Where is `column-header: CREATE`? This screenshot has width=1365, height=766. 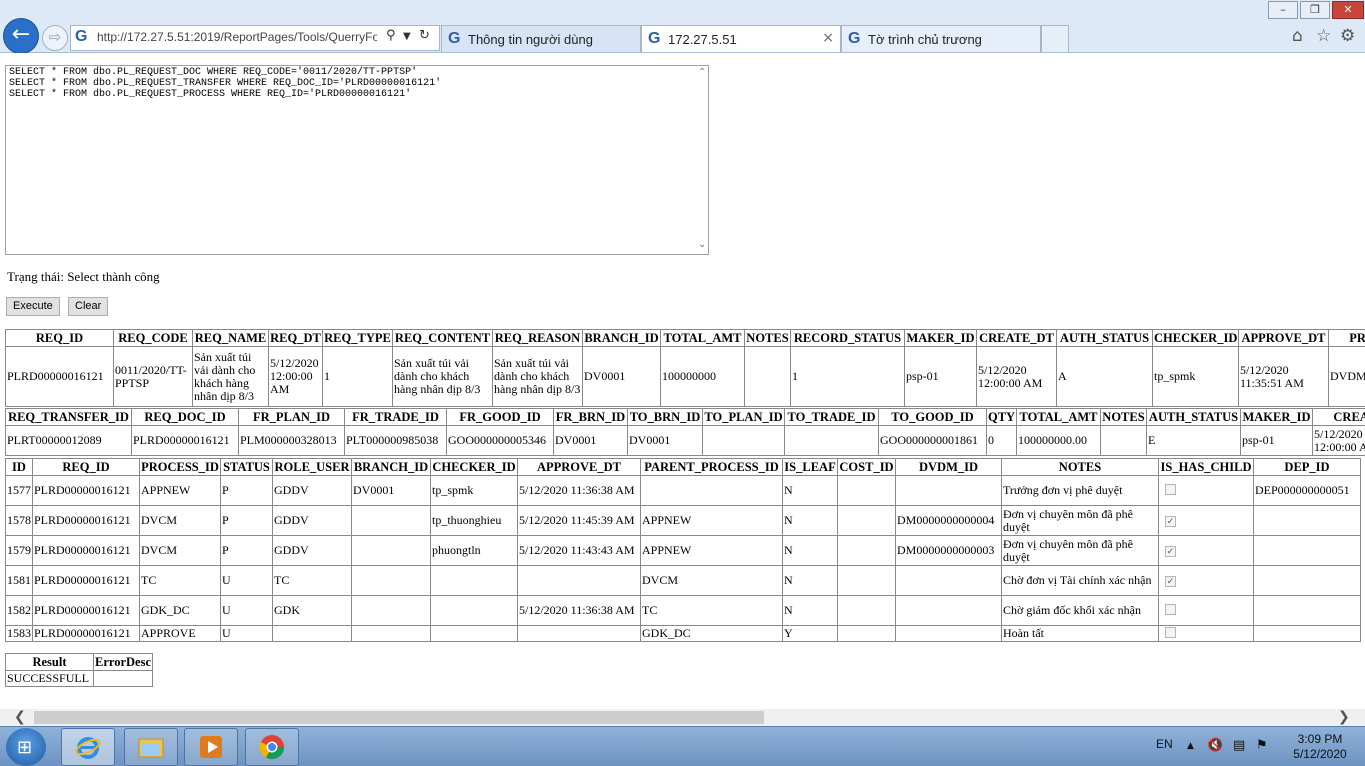 column-header: CREATE is located at coordinates (1339, 417).